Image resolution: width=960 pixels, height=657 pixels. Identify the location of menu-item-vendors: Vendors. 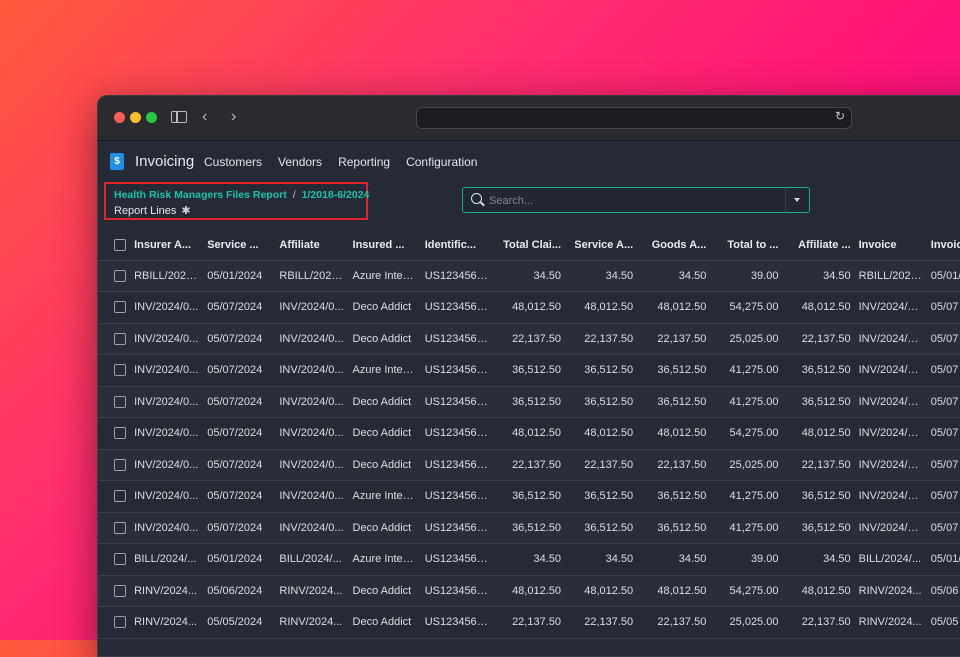
(300, 162).